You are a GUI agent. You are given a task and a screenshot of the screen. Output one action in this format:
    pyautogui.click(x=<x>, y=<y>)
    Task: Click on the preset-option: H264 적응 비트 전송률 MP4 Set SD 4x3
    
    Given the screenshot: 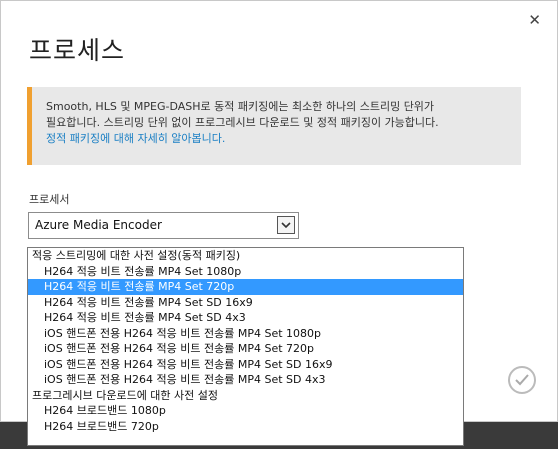 What is the action you would take?
    pyautogui.click(x=245, y=318)
    